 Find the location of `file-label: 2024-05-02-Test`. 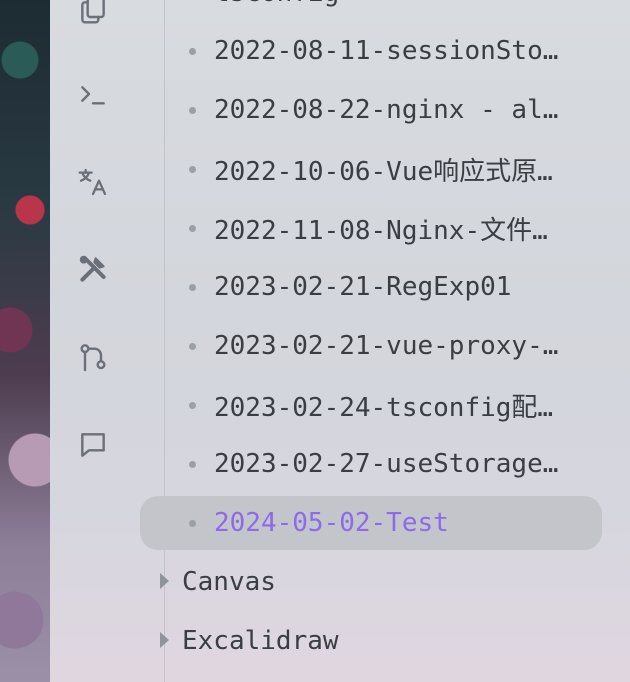

file-label: 2024-05-02-Test is located at coordinates (331, 523).